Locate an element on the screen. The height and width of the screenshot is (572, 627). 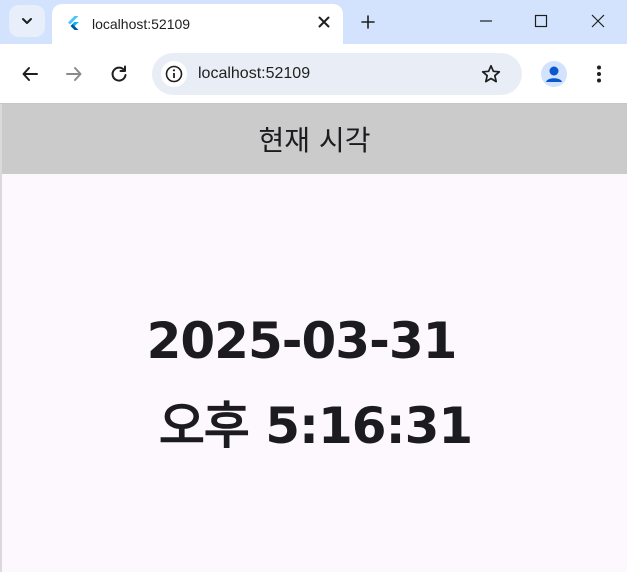
forward-button is located at coordinates (74, 74).